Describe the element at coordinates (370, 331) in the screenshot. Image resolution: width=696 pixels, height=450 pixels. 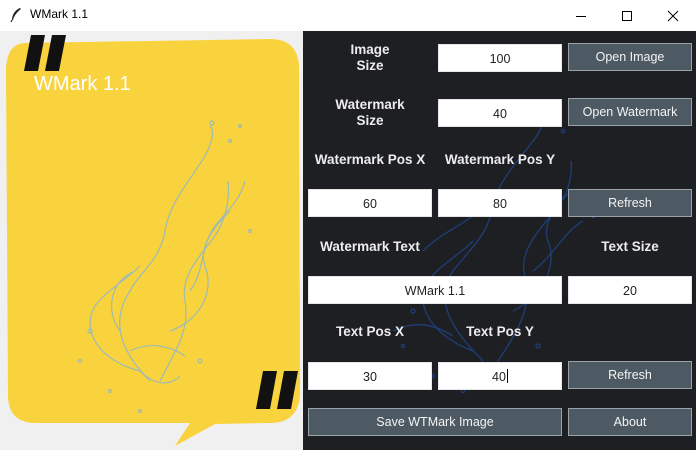
I see `text-pos-x-label: Text Pos X` at that location.